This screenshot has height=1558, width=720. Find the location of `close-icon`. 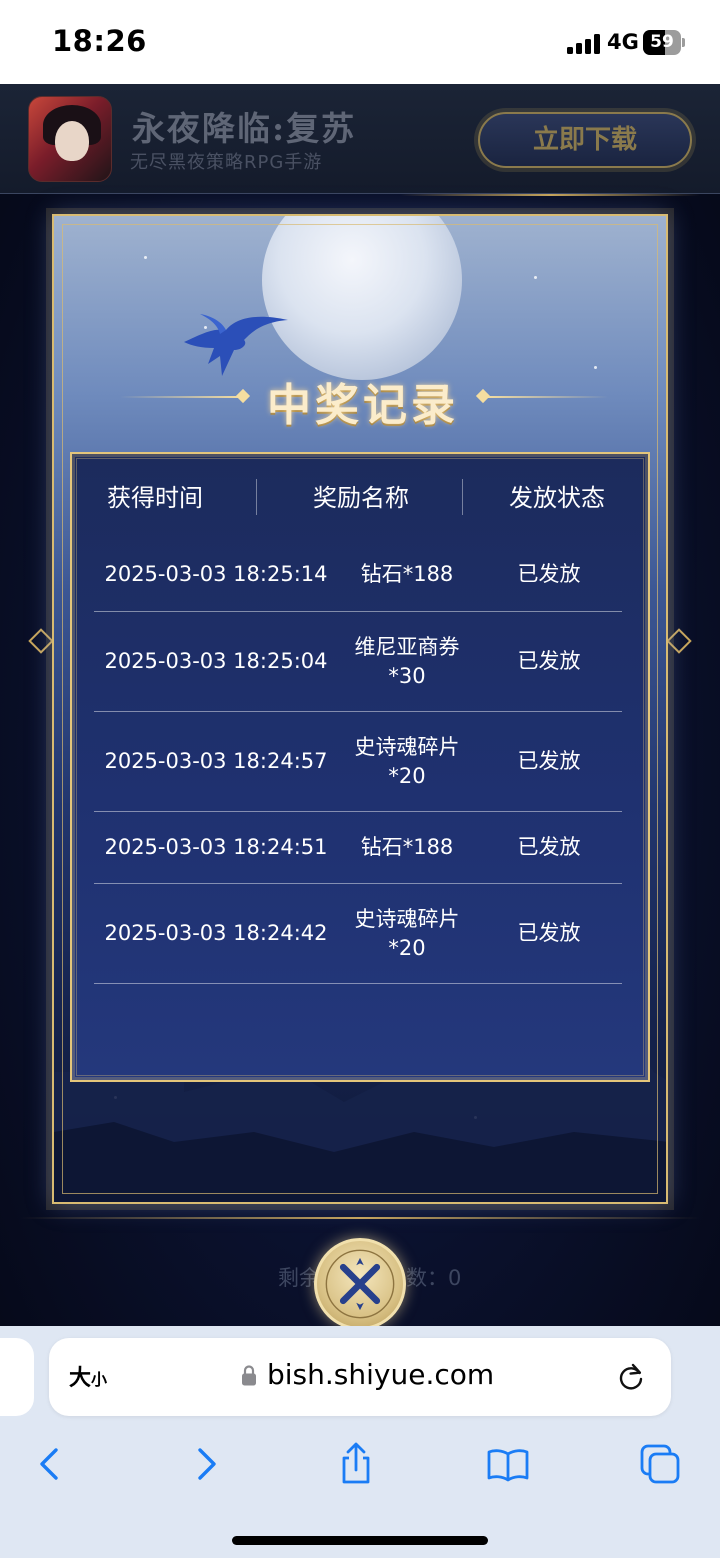

close-icon is located at coordinates (360, 1284).